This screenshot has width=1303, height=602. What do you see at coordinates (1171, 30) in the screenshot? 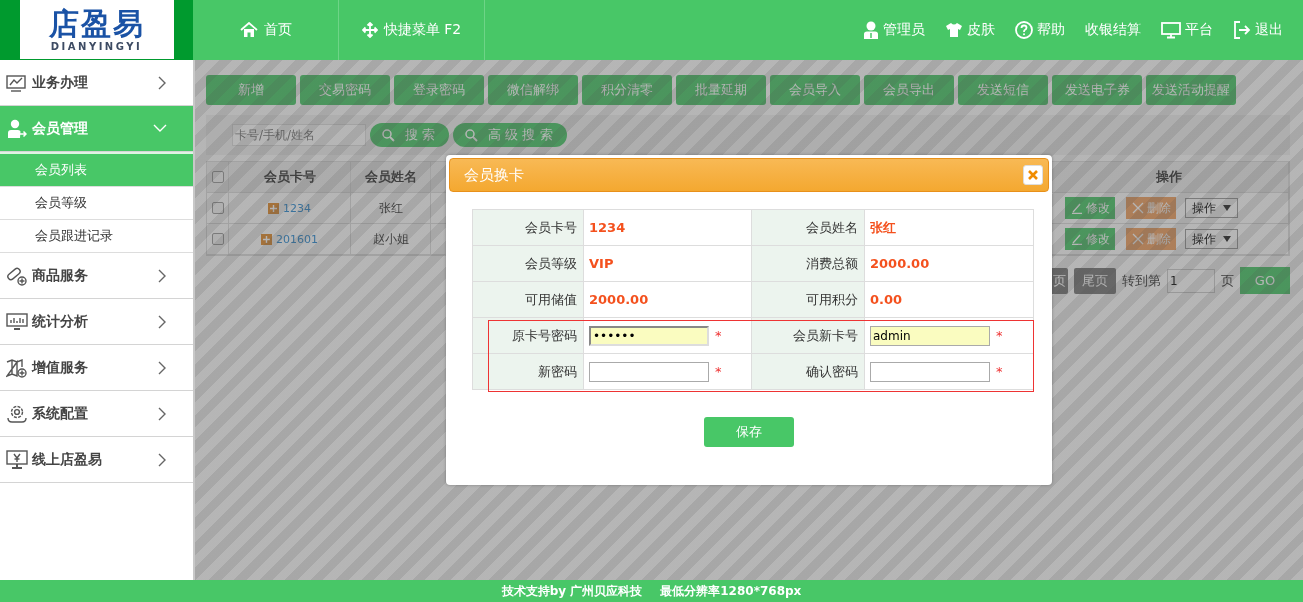
I see `monitor-icon` at bounding box center [1171, 30].